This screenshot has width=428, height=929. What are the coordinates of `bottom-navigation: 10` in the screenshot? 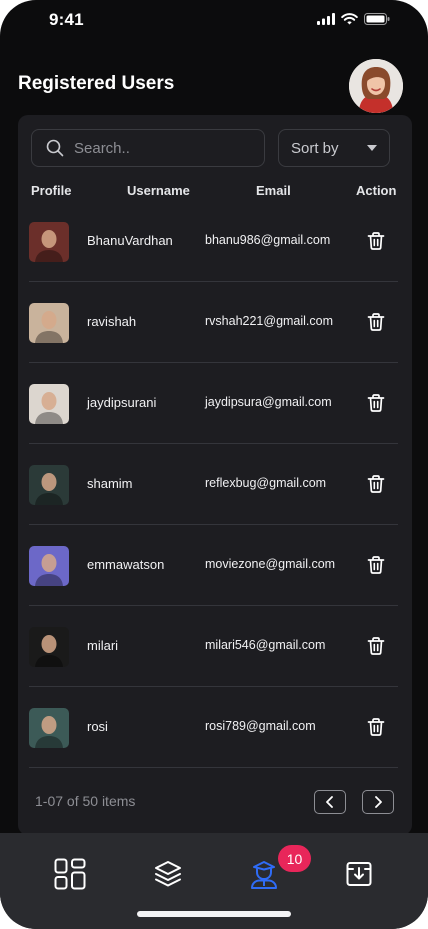 It's located at (214, 881).